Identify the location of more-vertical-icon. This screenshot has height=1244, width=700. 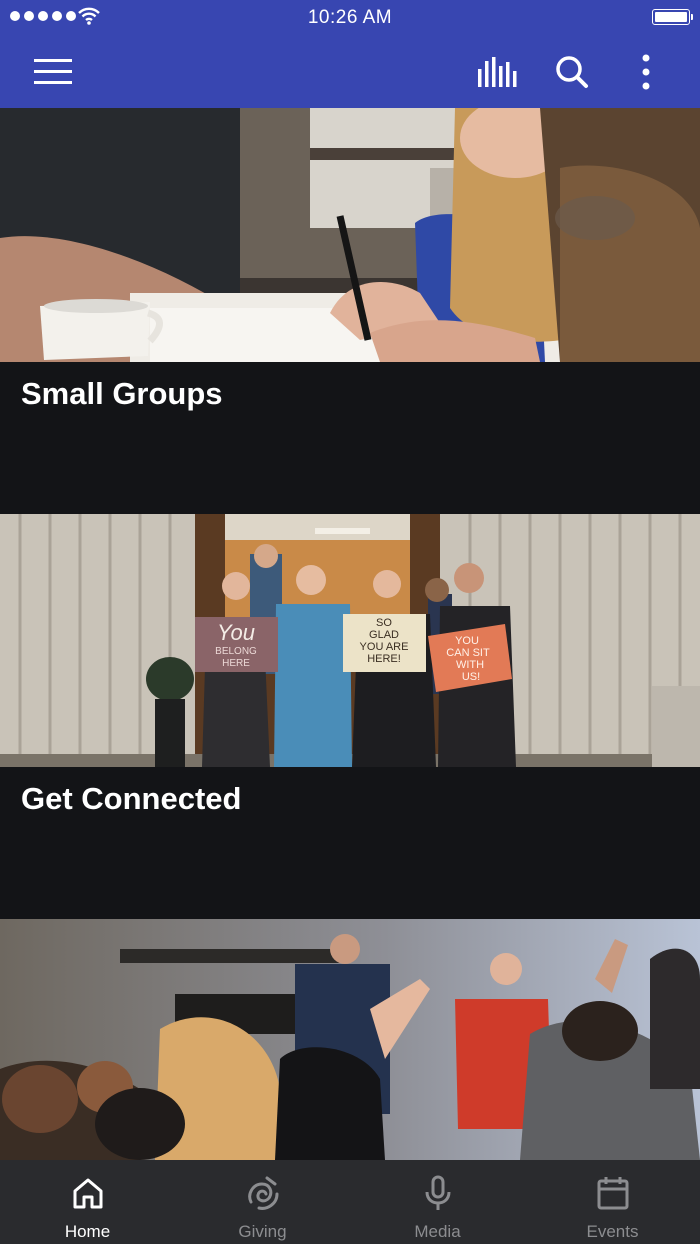
(646, 72).